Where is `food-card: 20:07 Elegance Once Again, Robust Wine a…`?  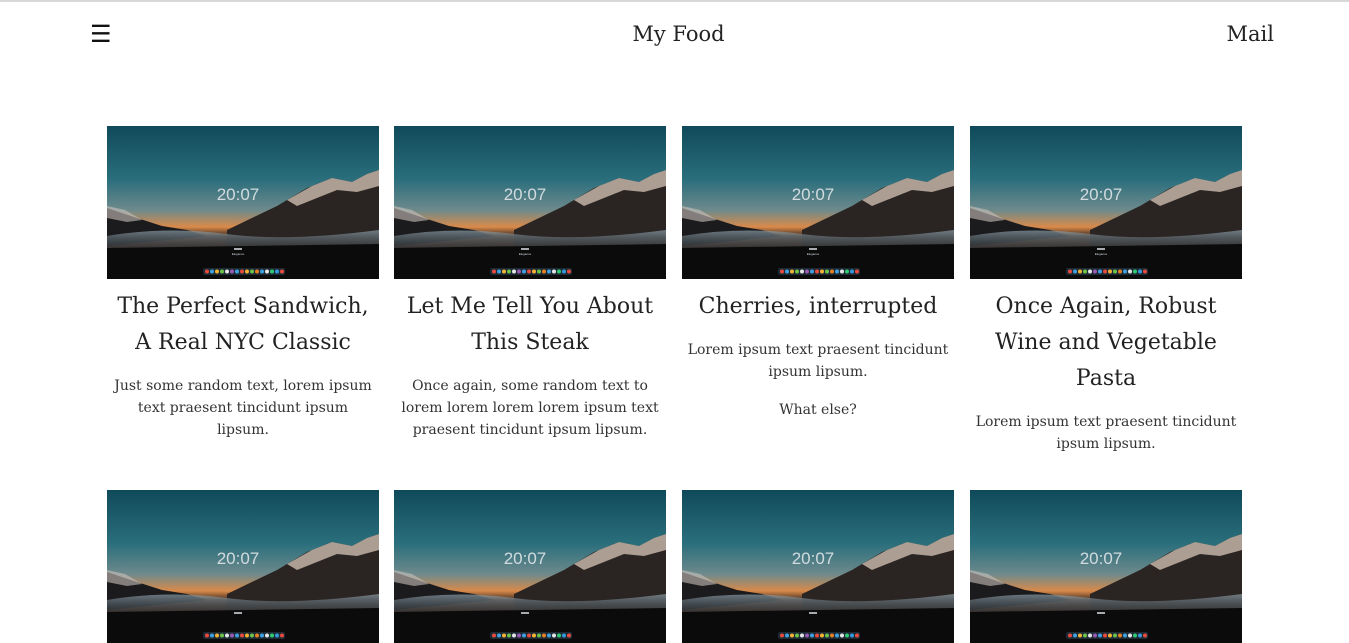 food-card: 20:07 Elegance Once Again, Robust Wine a… is located at coordinates (1106, 290).